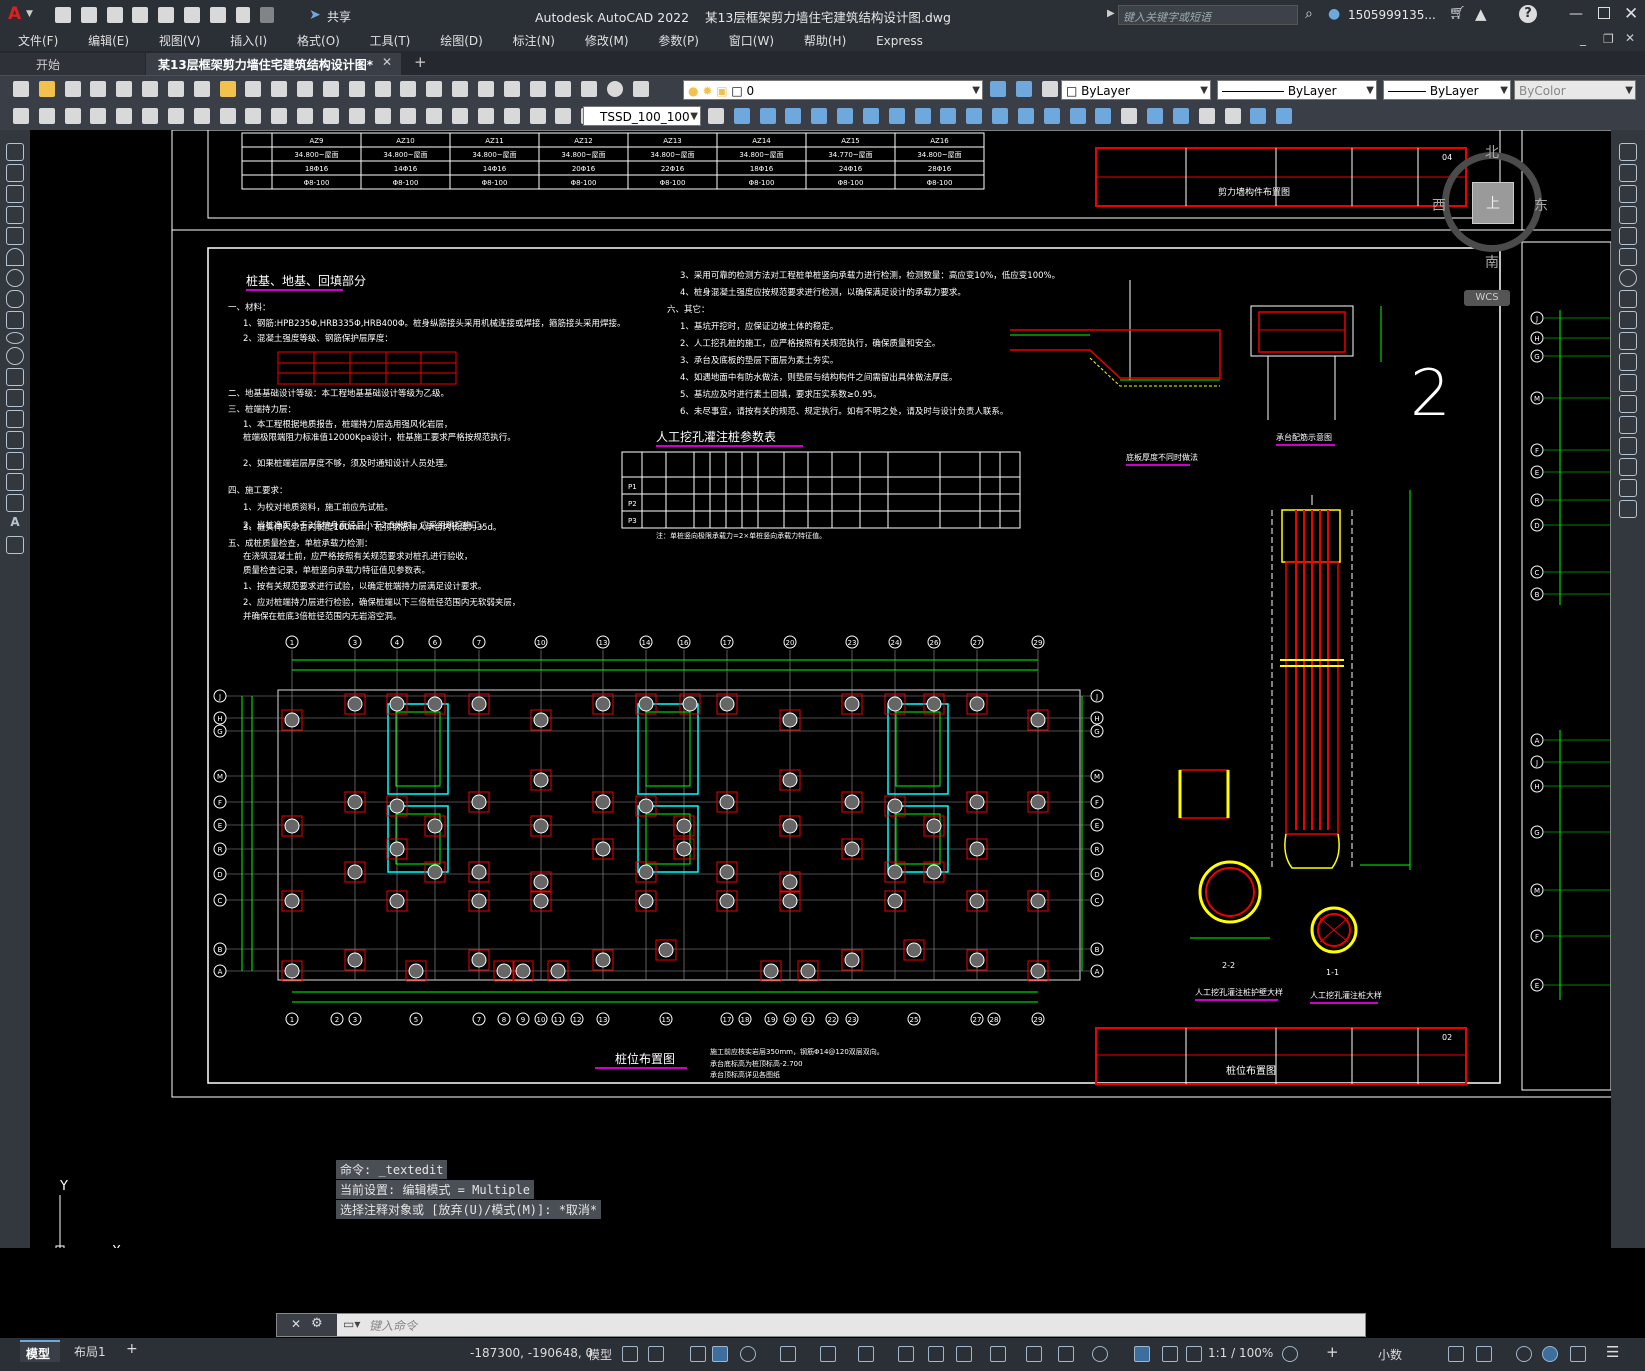 This screenshot has width=1645, height=1371. I want to click on zoom-realtime-icon, so click(382, 89).